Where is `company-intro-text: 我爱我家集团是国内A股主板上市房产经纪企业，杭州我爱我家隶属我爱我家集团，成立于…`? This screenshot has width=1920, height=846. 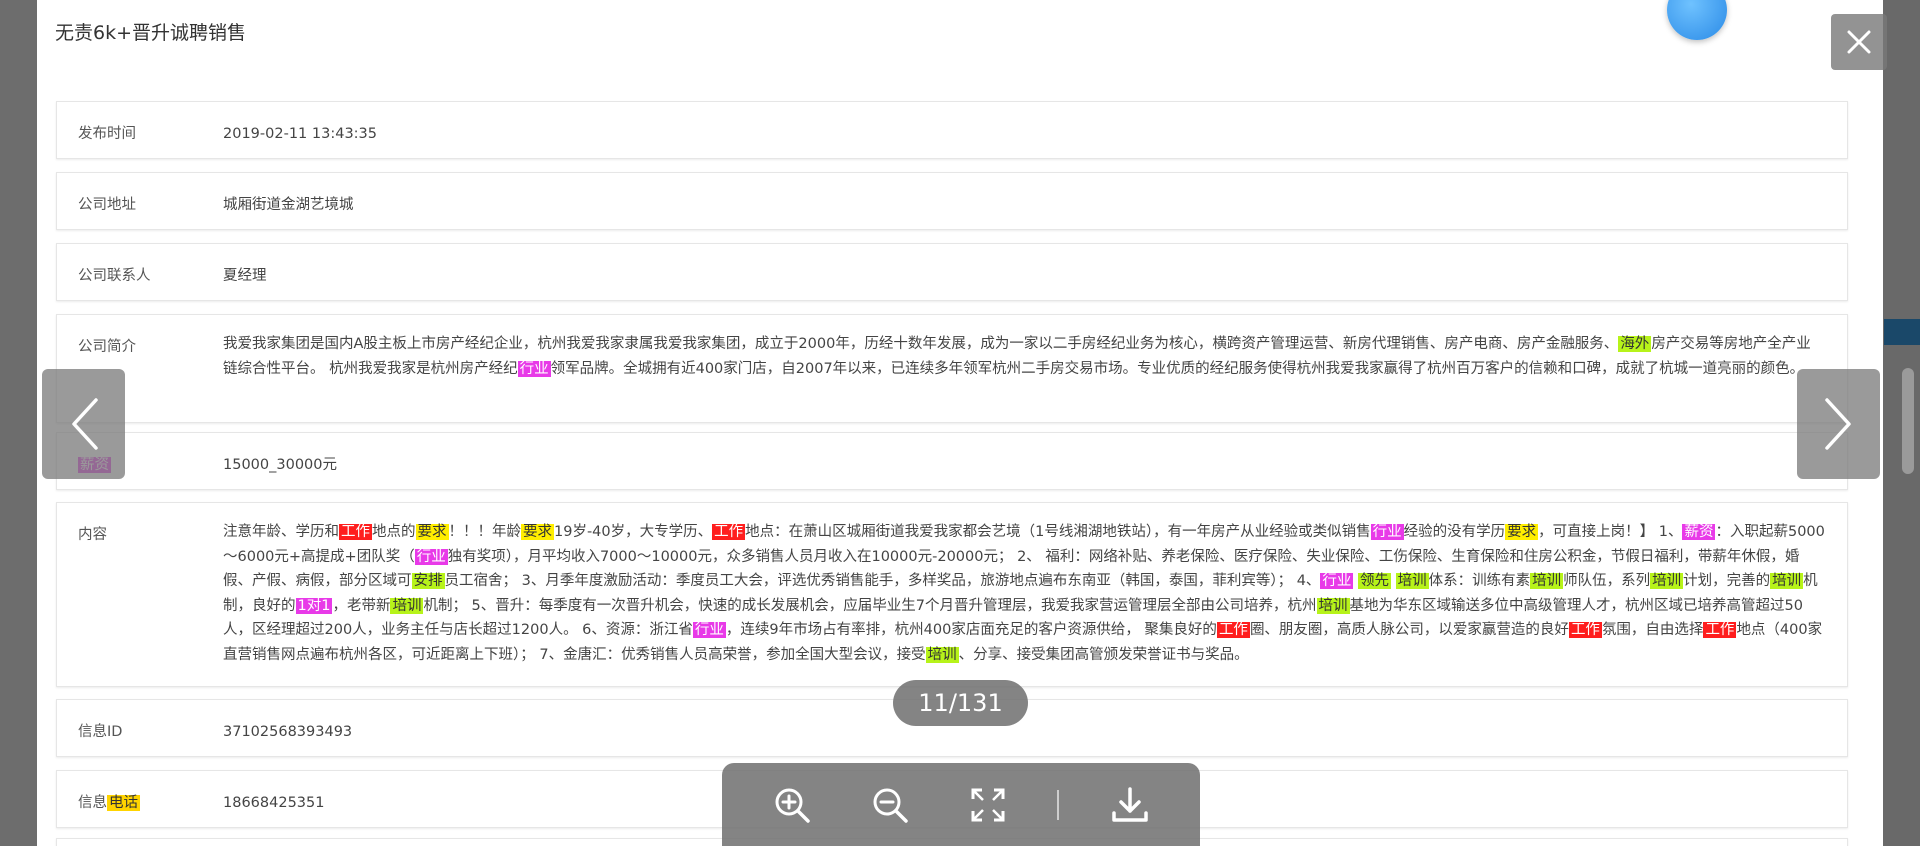 company-intro-text: 我爱我家集团是国内A股主板上市房产经纪企业，杭州我爱我家隶属我爱我家集团，成立于… is located at coordinates (1024, 356).